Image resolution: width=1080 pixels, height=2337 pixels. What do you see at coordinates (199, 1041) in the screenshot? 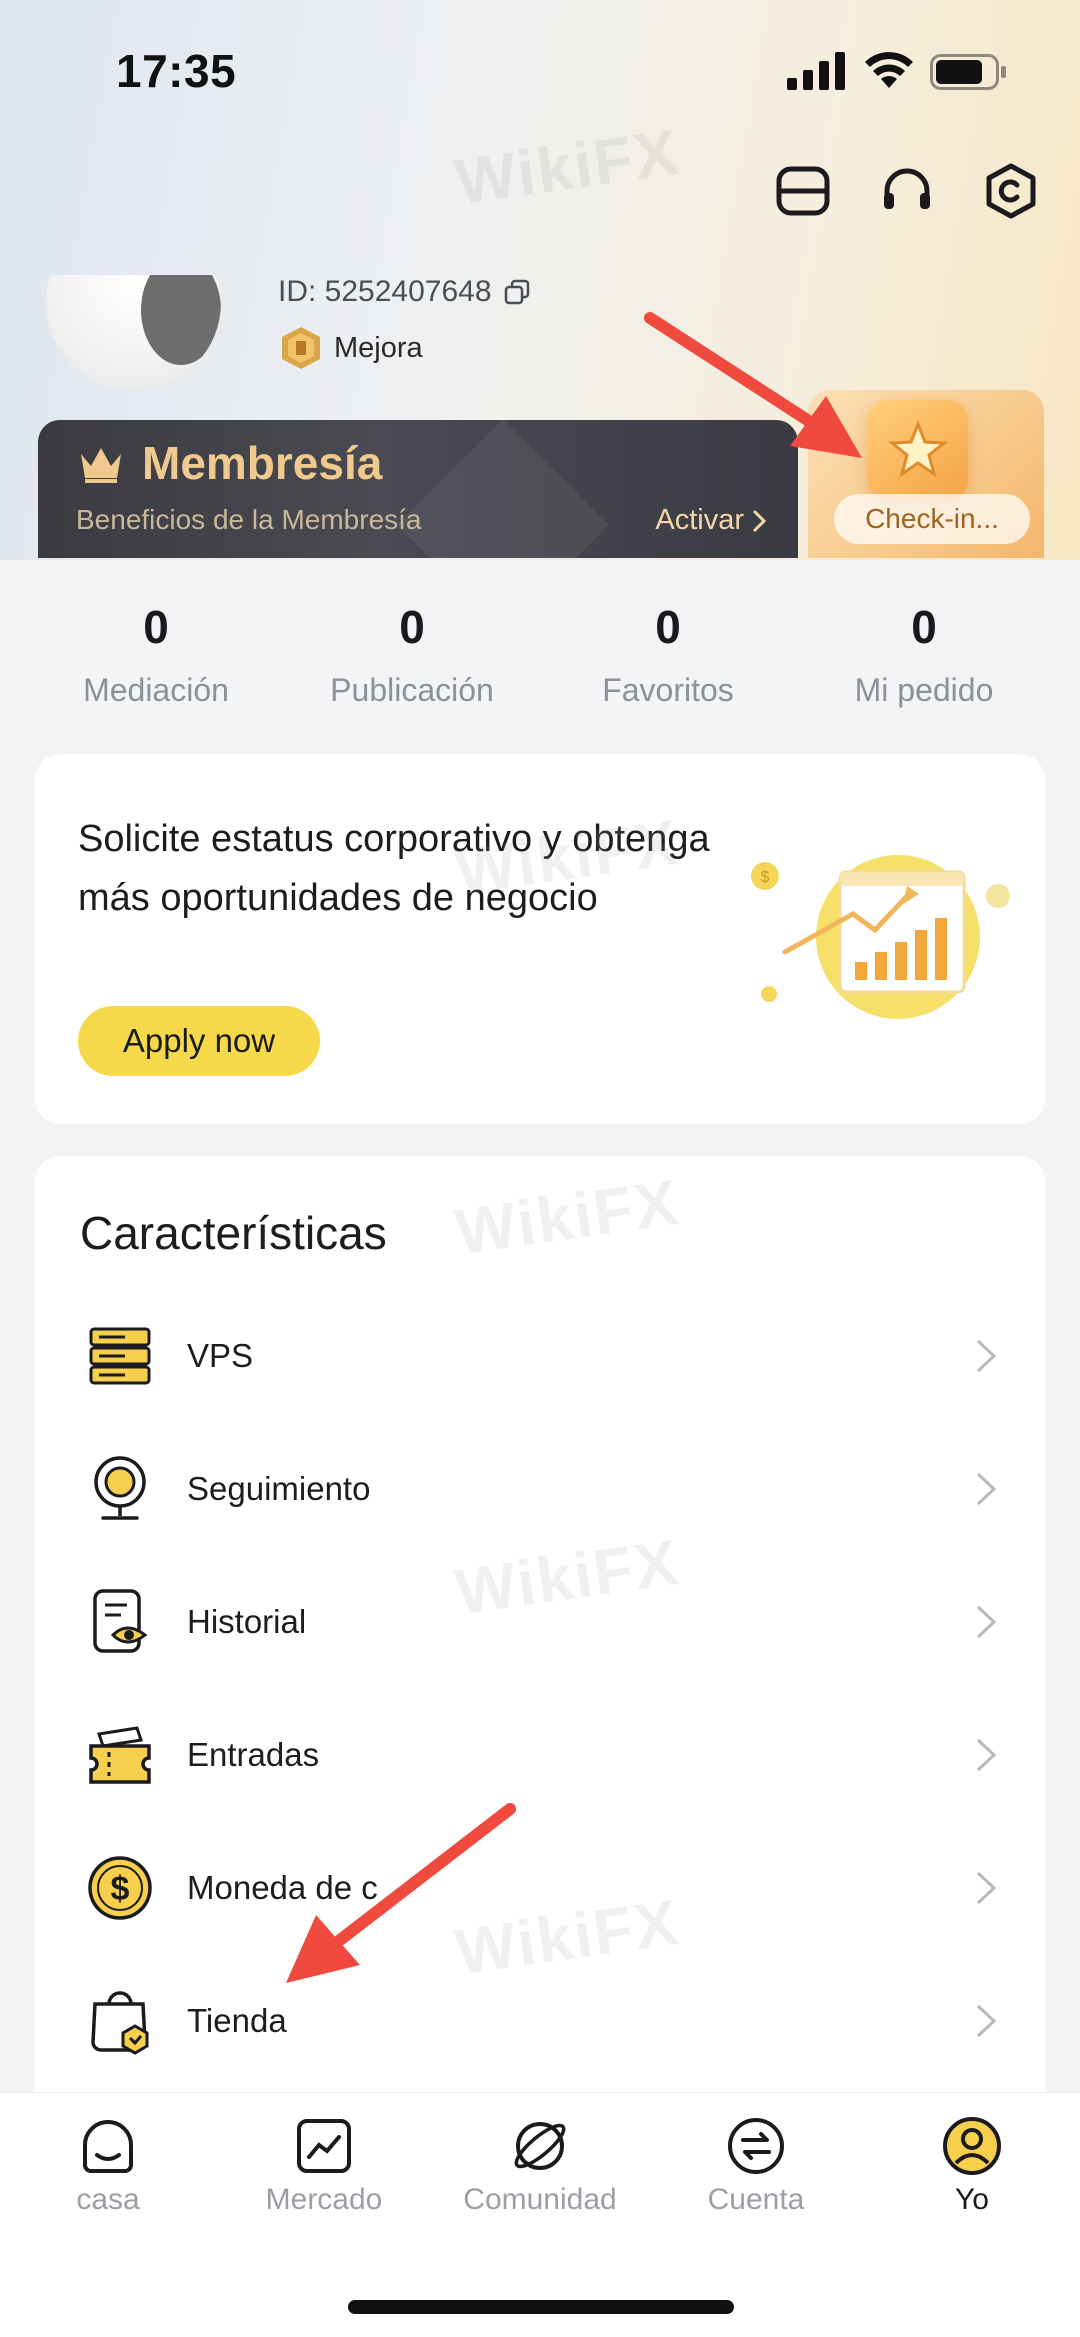
I see `apply-now-button: Apply now` at bounding box center [199, 1041].